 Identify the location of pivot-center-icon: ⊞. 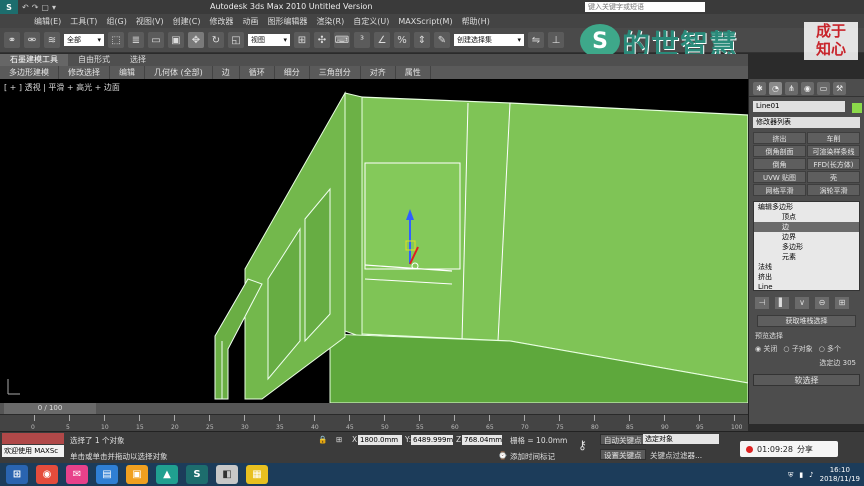
(302, 40).